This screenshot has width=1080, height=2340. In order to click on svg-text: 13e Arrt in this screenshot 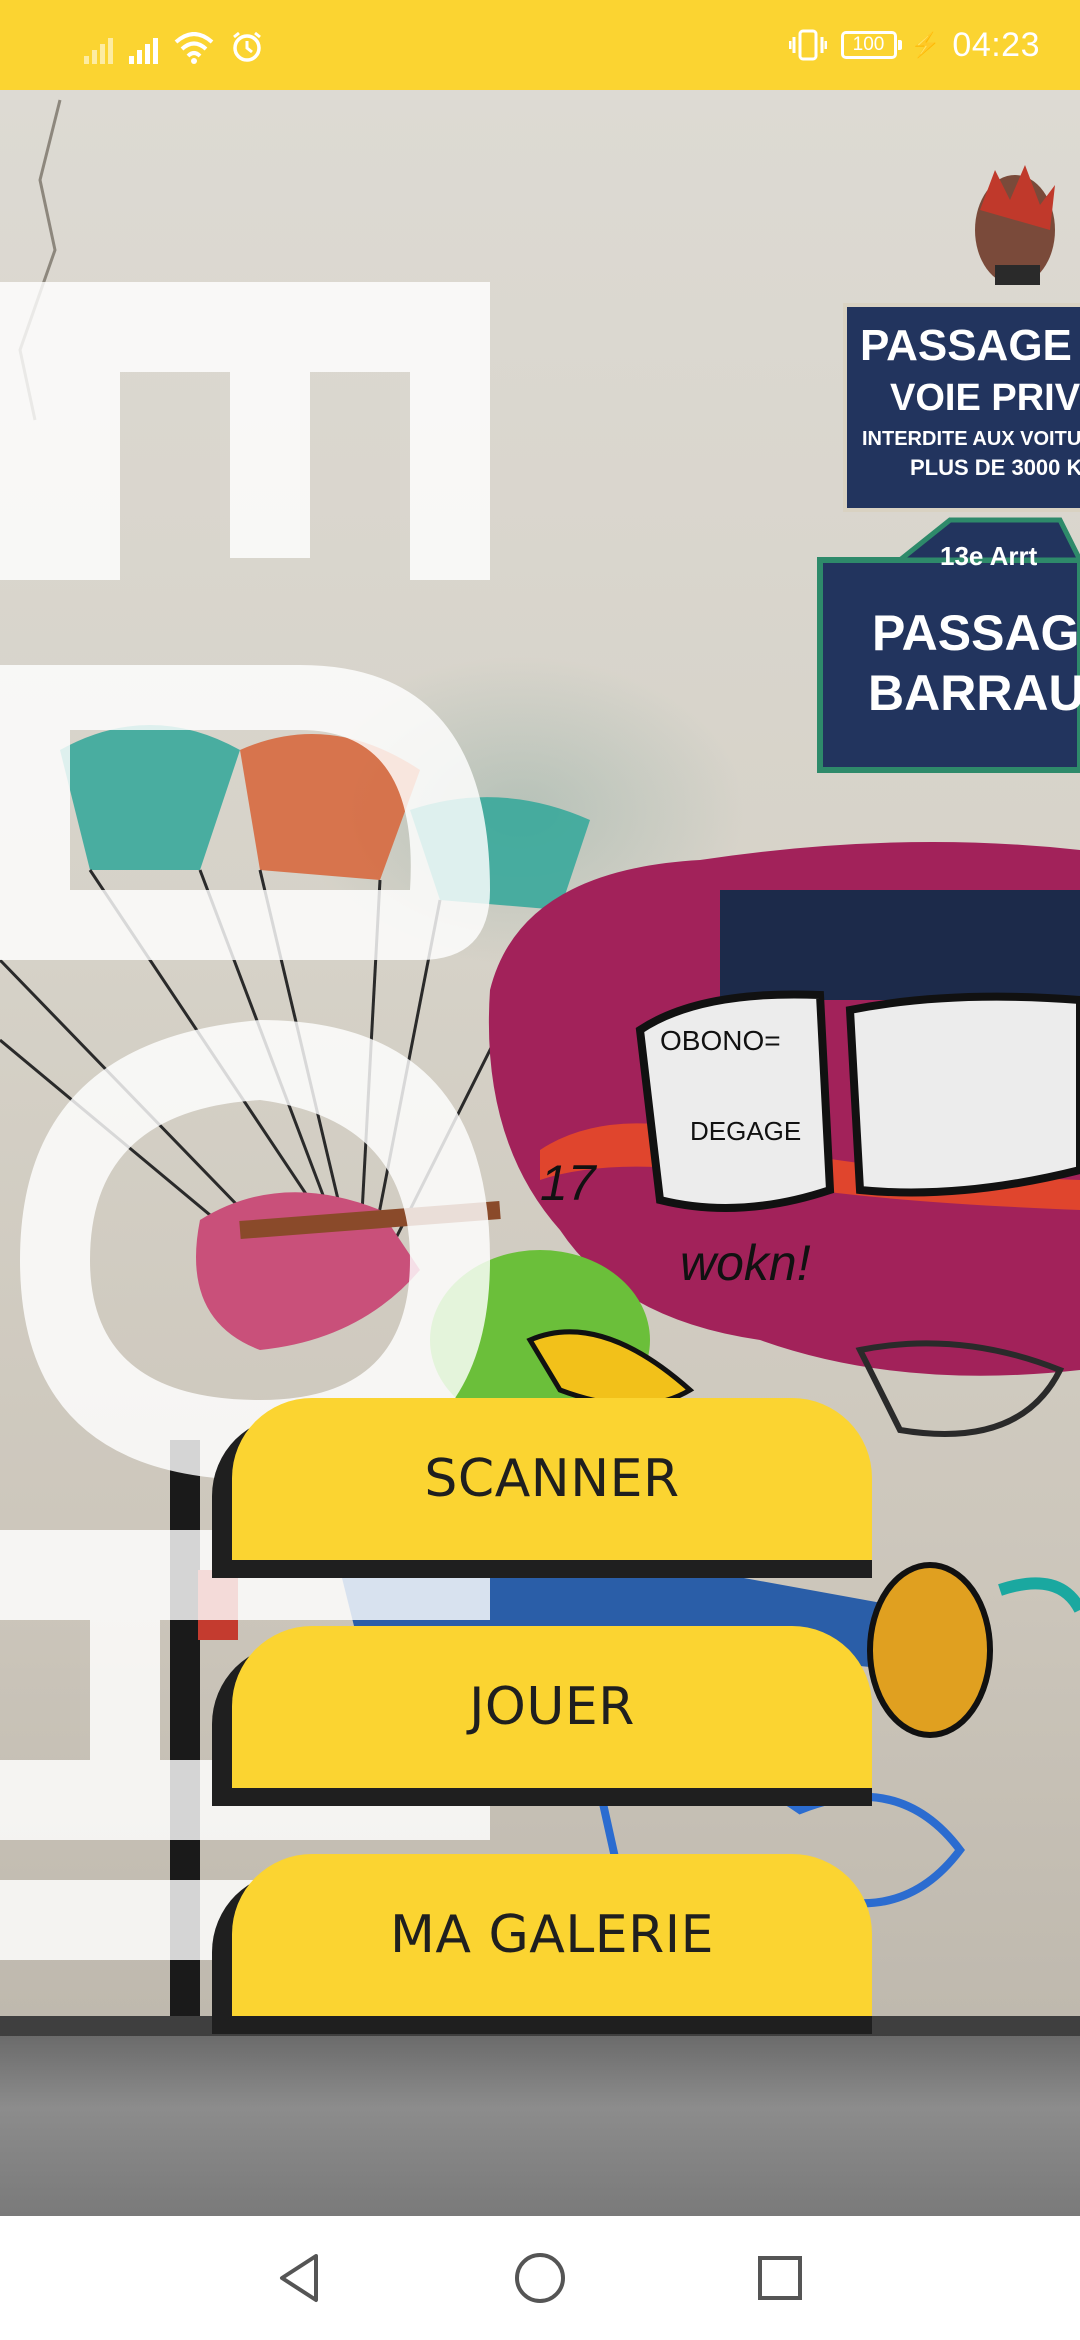, I will do `click(989, 556)`.